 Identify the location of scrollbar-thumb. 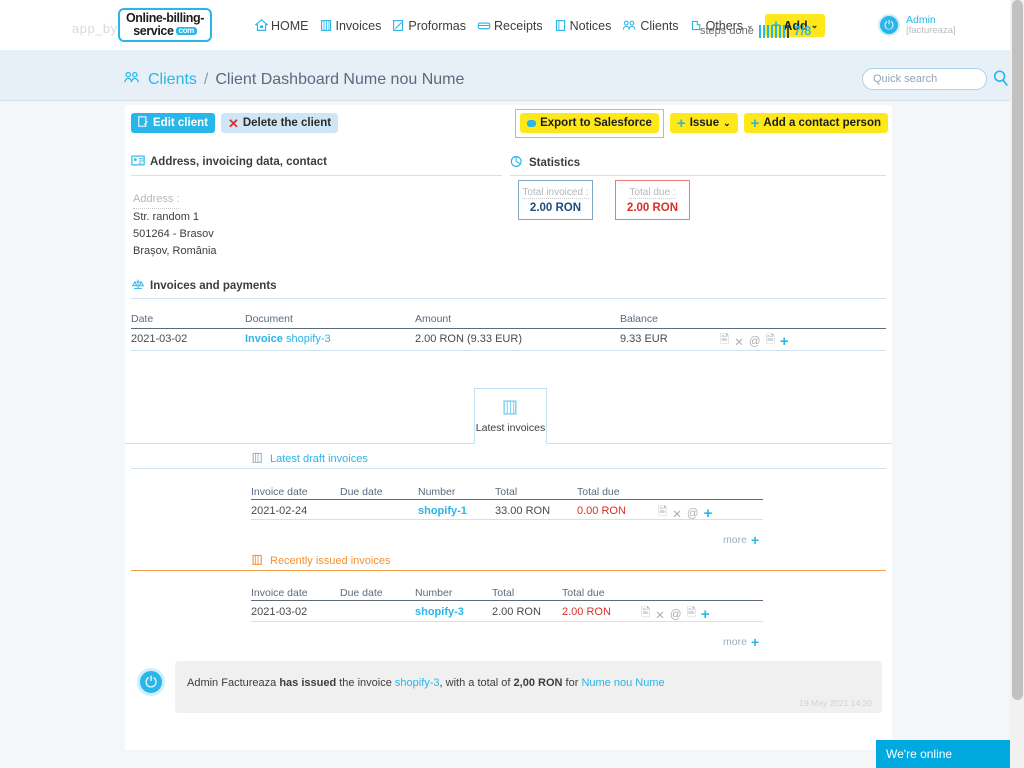
(1017, 350).